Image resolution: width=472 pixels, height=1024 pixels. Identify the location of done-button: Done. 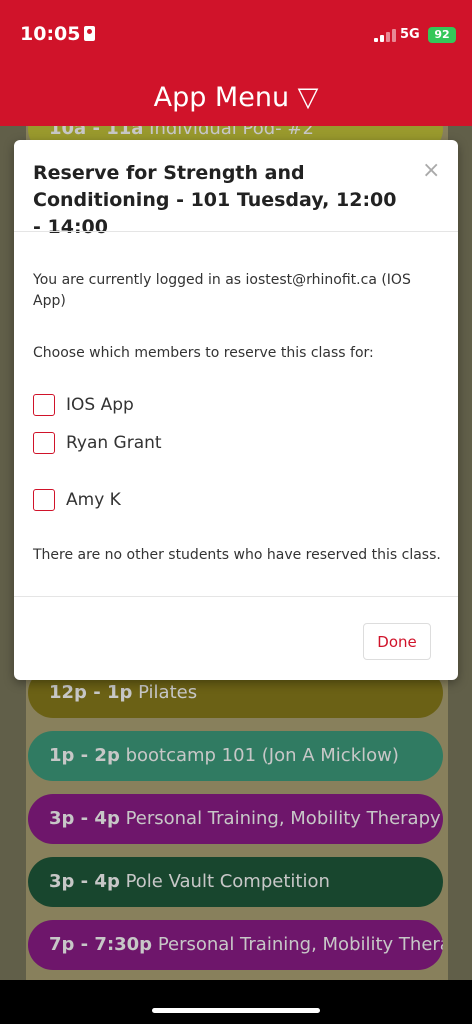
(397, 641).